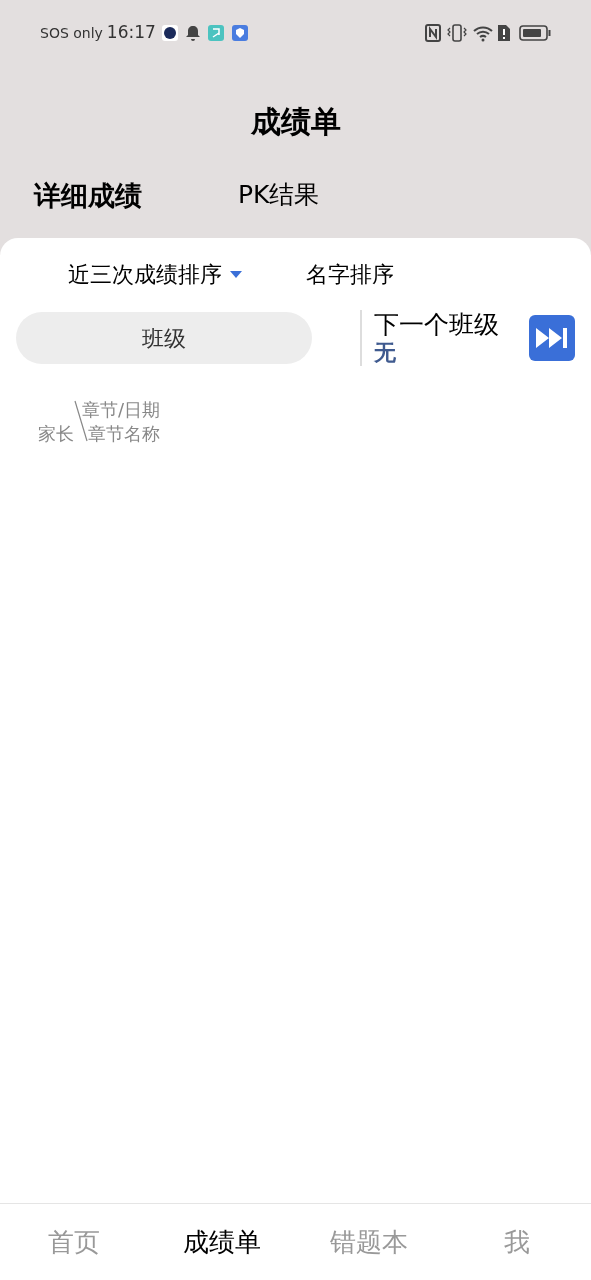  I want to click on skip-next-icon, so click(552, 338).